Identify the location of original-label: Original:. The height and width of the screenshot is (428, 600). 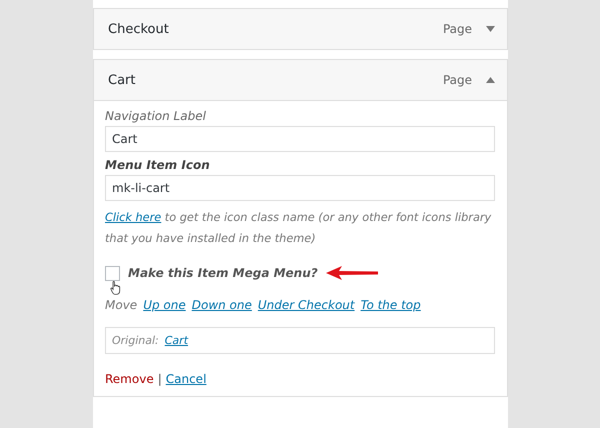
(135, 340).